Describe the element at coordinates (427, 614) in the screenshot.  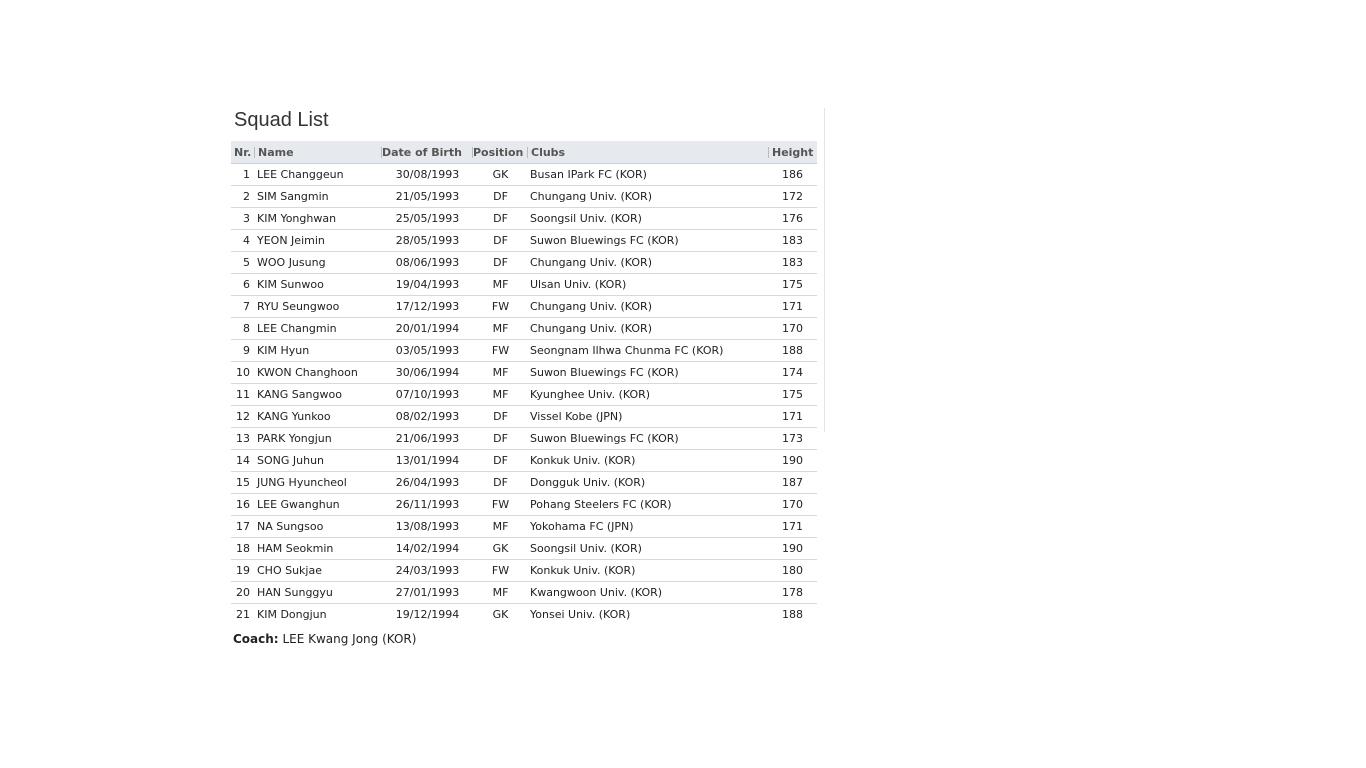
I see `player-date-of-birth: 19/12/1994` at that location.